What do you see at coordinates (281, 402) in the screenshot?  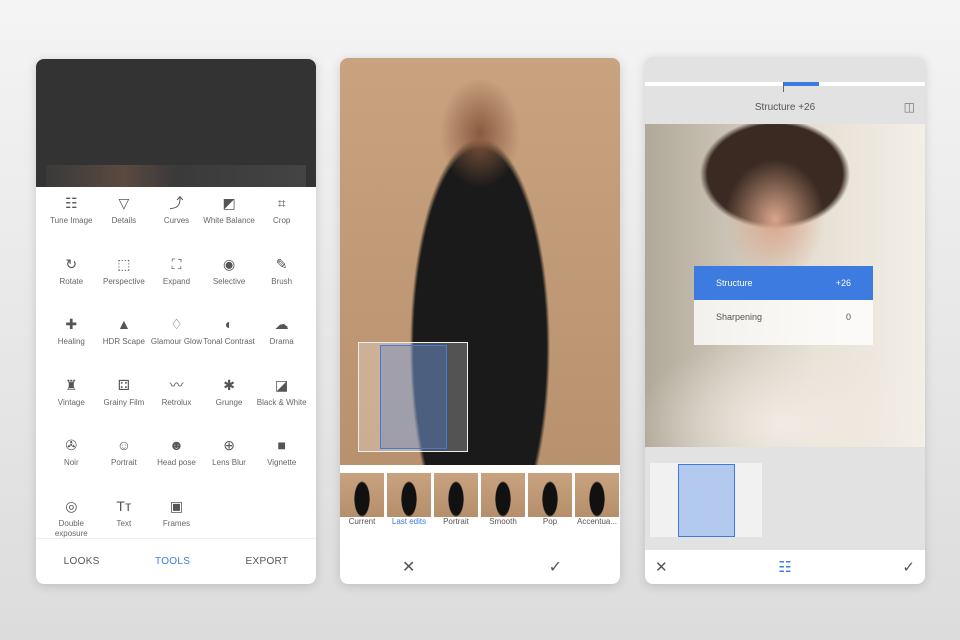 I see `tool-label: Black & White` at bounding box center [281, 402].